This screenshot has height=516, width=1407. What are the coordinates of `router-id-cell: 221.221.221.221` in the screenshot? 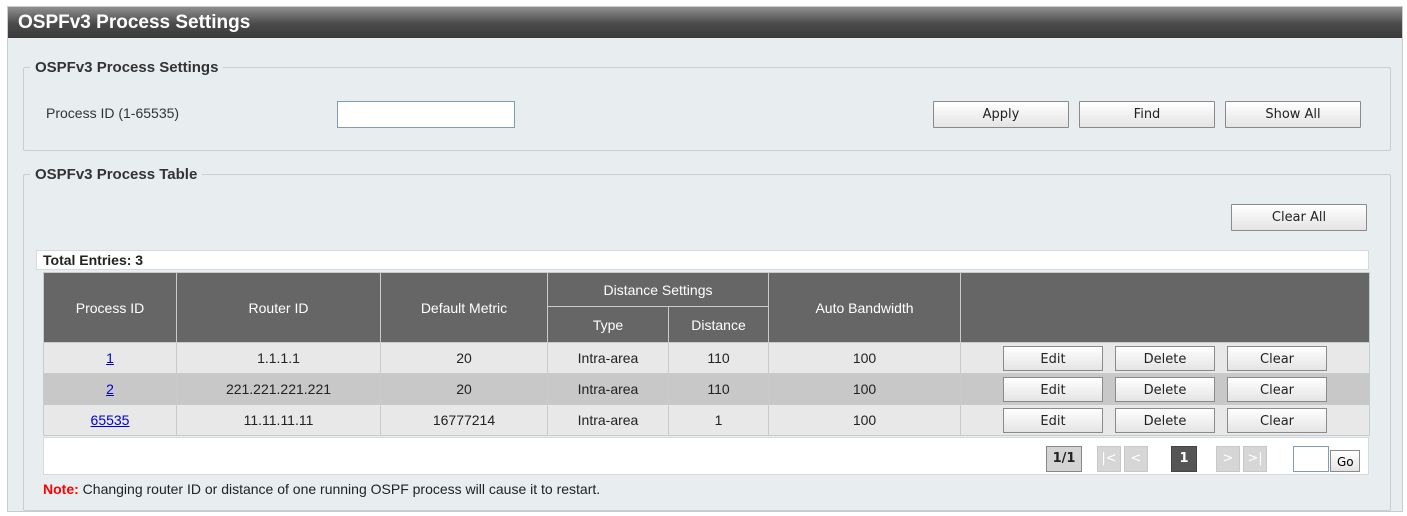 It's located at (278, 389).